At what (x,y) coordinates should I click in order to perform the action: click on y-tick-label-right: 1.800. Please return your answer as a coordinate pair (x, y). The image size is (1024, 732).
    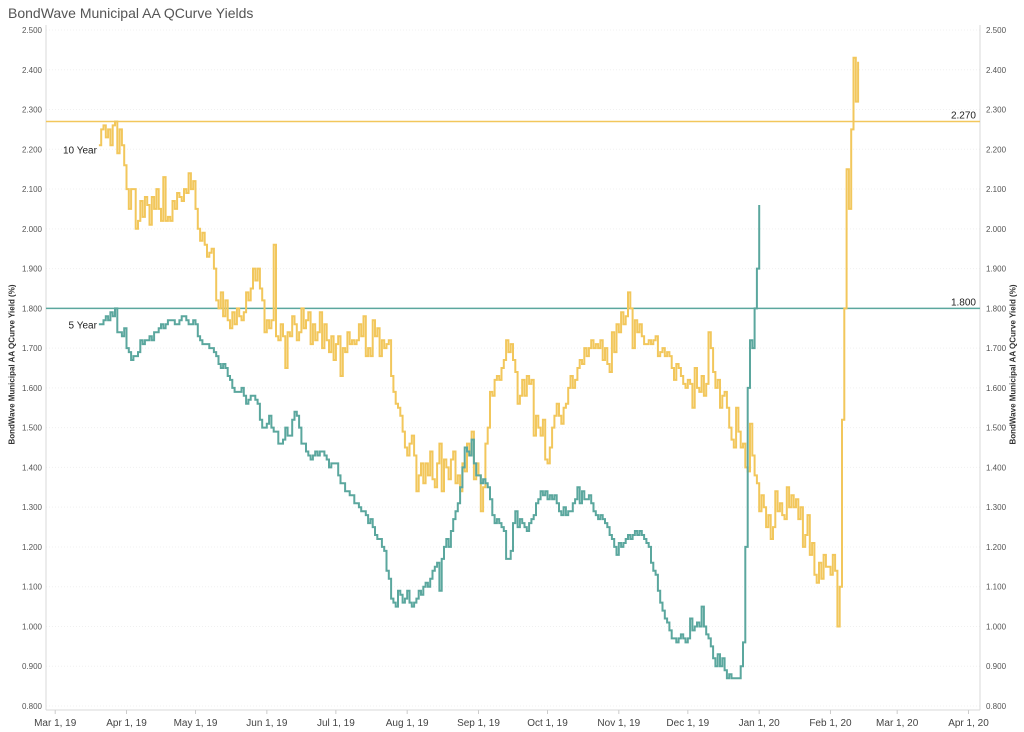
    Looking at the image, I should click on (996, 308).